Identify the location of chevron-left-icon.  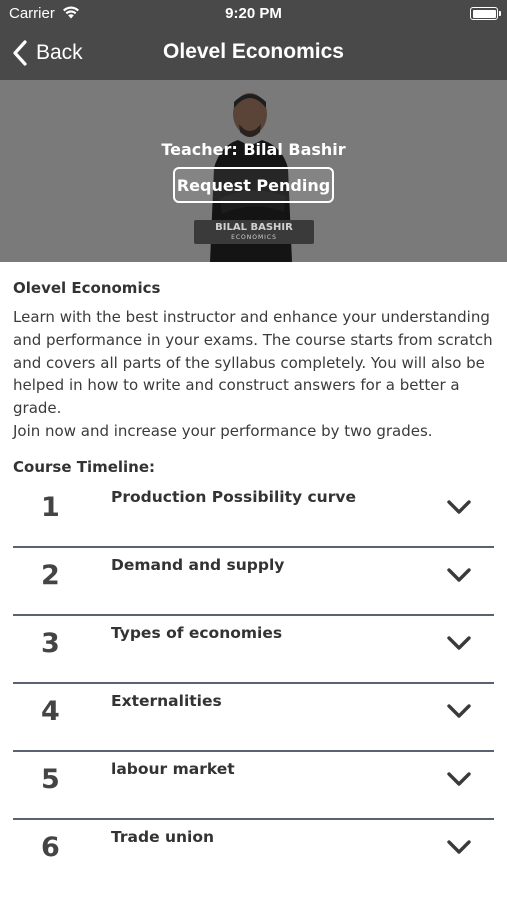
(20, 53).